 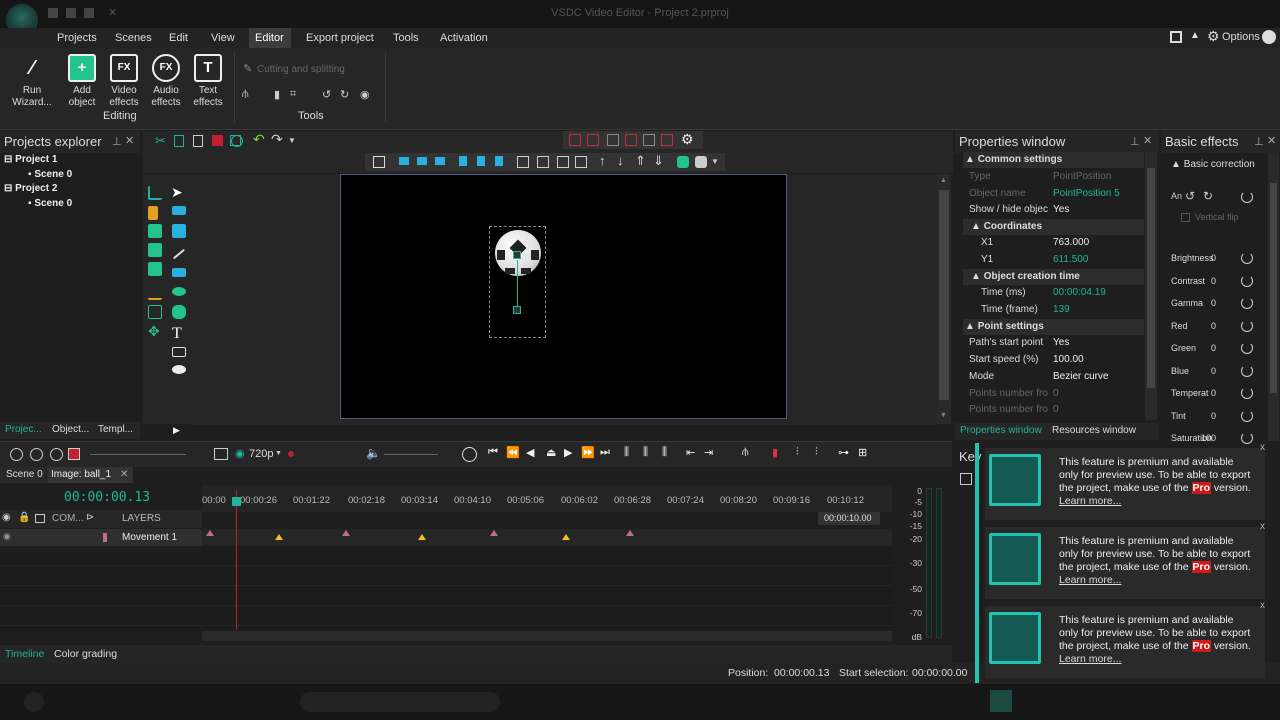 I want to click on stabilize-icon: ◉, so click(x=365, y=94).